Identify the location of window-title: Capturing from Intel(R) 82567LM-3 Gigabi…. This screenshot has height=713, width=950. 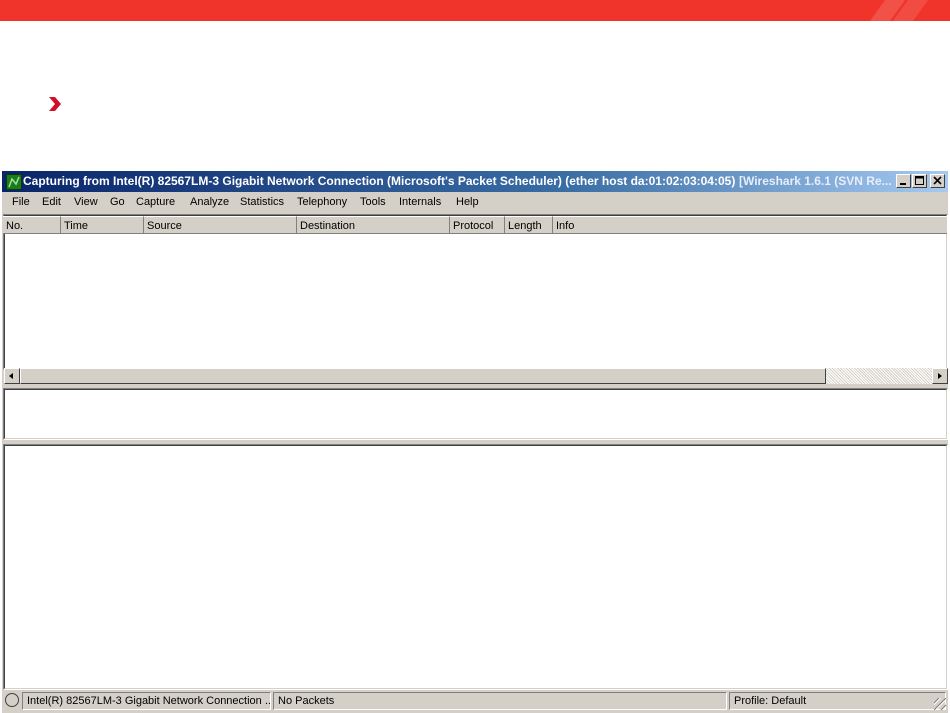
(379, 181).